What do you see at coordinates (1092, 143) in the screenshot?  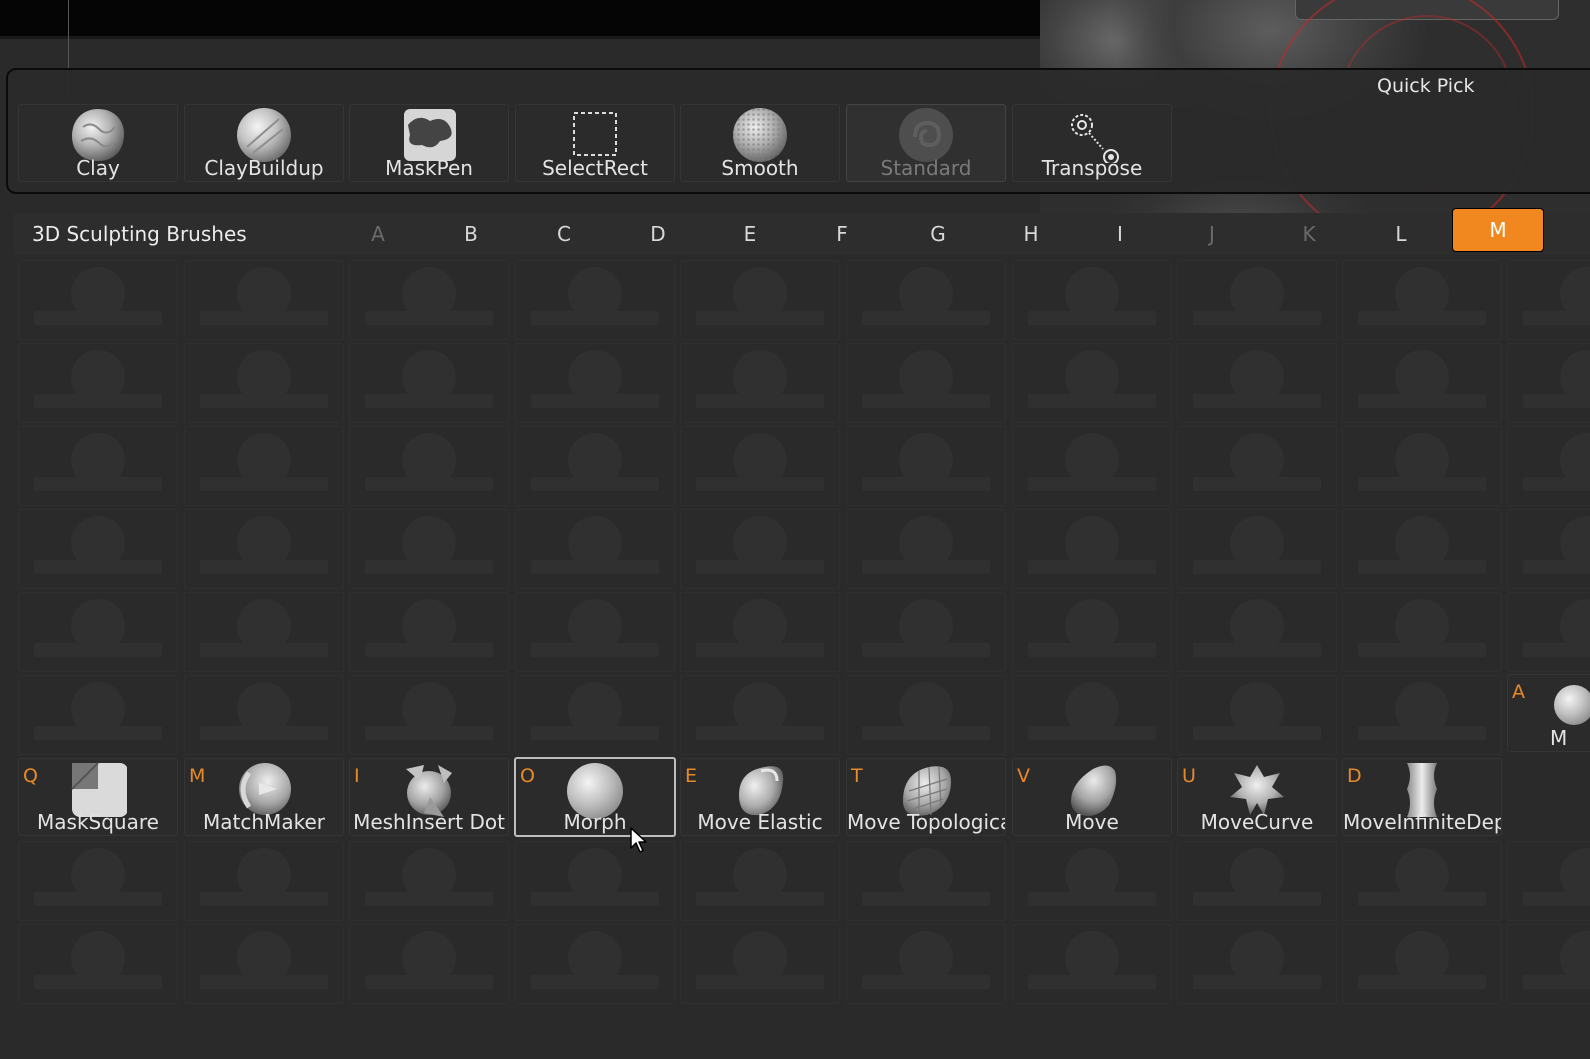 I see `quick-pick-transpose: Transpose` at bounding box center [1092, 143].